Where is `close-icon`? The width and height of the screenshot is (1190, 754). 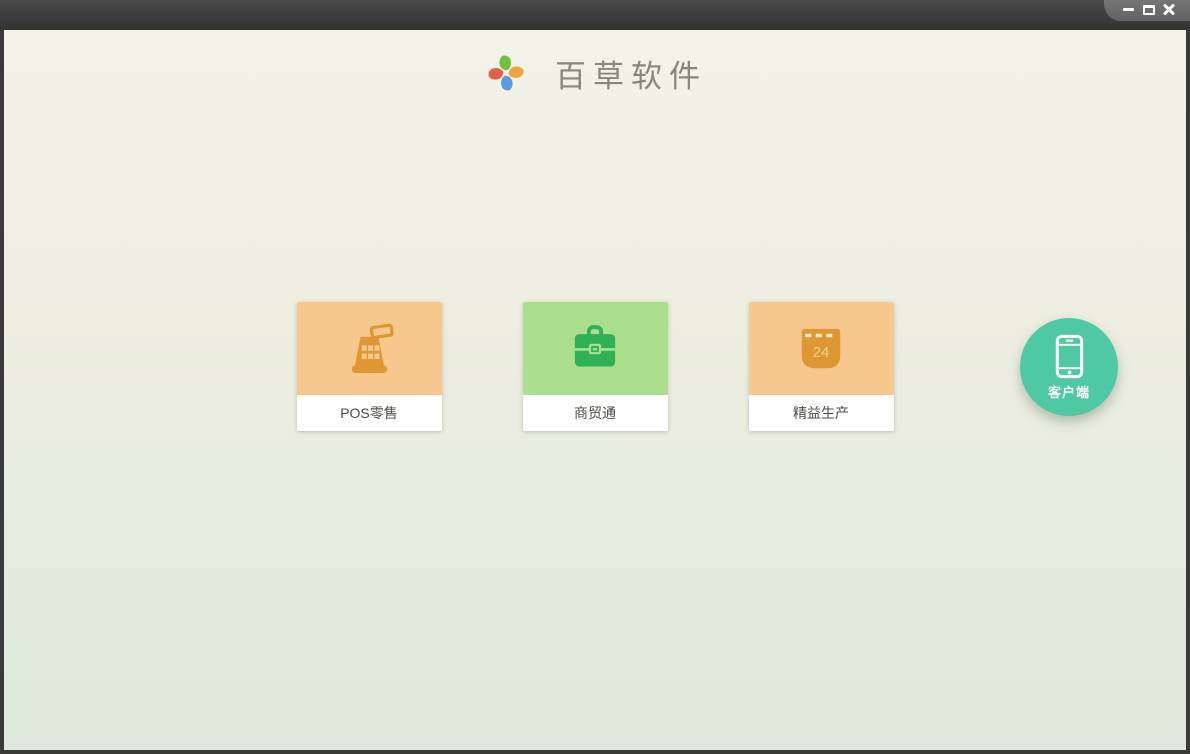
close-icon is located at coordinates (1169, 10).